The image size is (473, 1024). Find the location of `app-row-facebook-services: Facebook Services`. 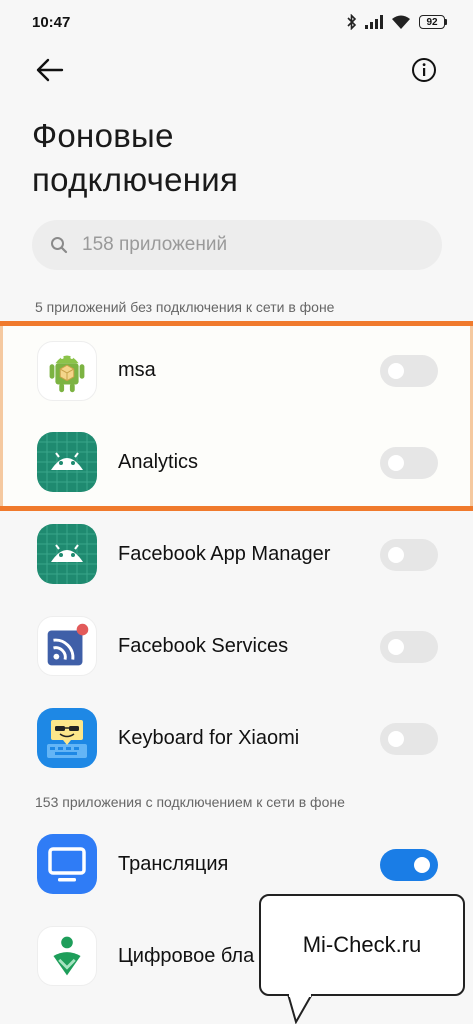

app-row-facebook-services: Facebook Services is located at coordinates (236, 647).